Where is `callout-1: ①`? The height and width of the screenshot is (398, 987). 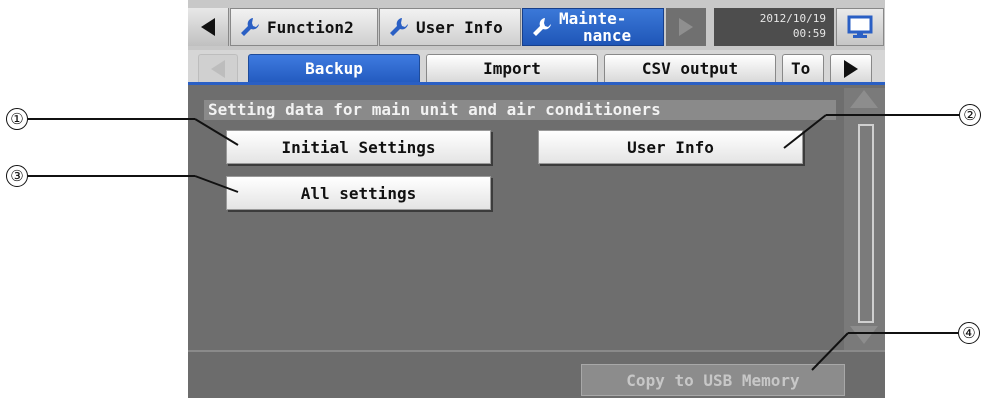
callout-1: ① is located at coordinates (17, 119).